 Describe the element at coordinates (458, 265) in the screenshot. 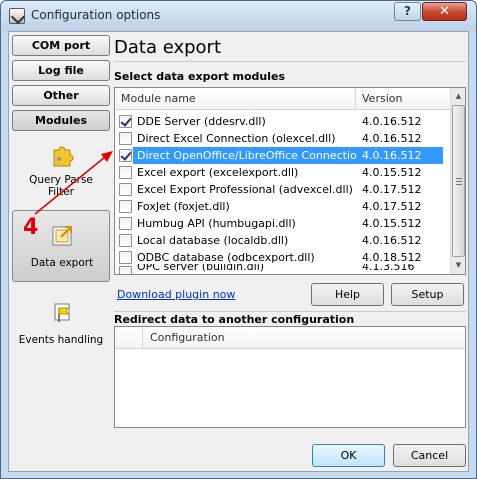

I see `scroll-down-icon: ▼` at that location.